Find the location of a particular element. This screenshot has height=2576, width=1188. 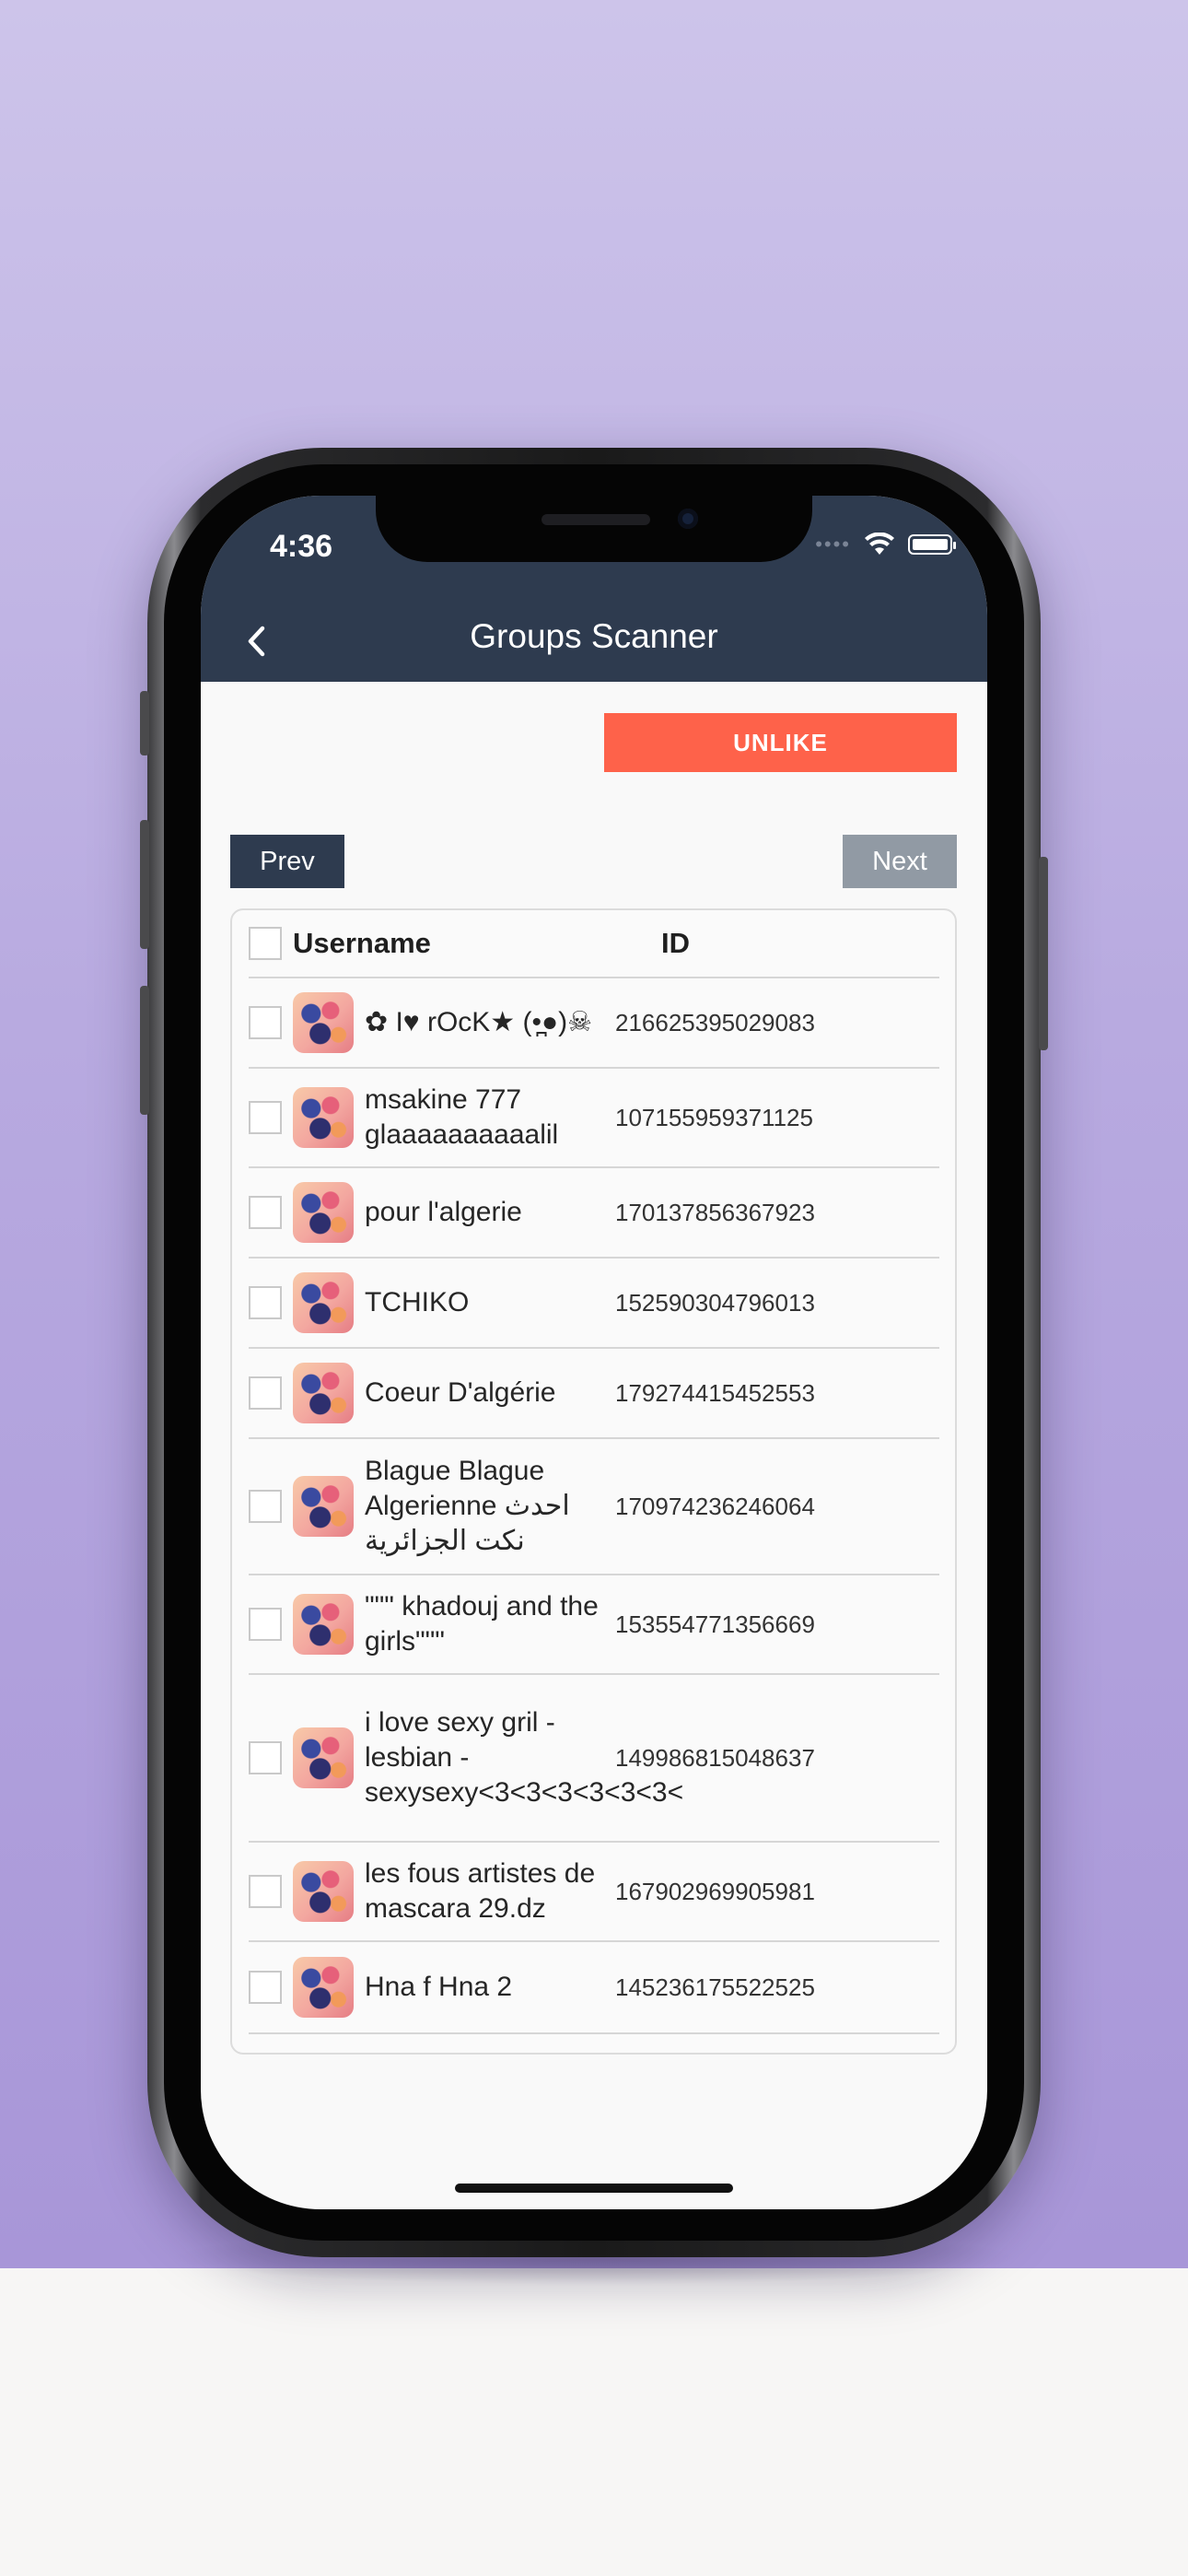

home-indicator is located at coordinates (594, 2188).